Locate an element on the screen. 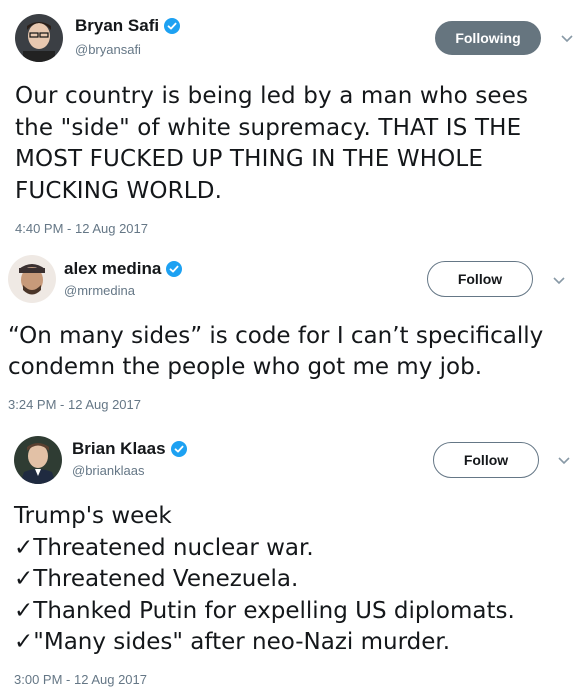  display-name: Brian Klaas is located at coordinates (129, 449).